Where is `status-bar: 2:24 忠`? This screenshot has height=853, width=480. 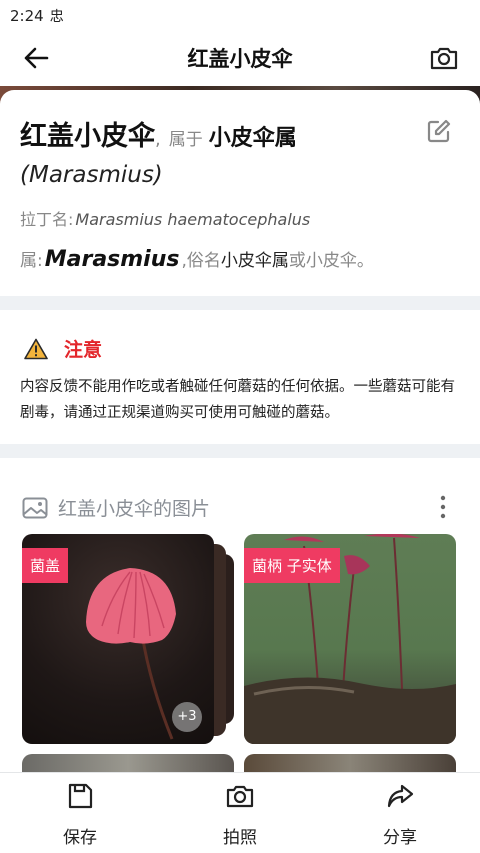 status-bar: 2:24 忠 is located at coordinates (240, 15).